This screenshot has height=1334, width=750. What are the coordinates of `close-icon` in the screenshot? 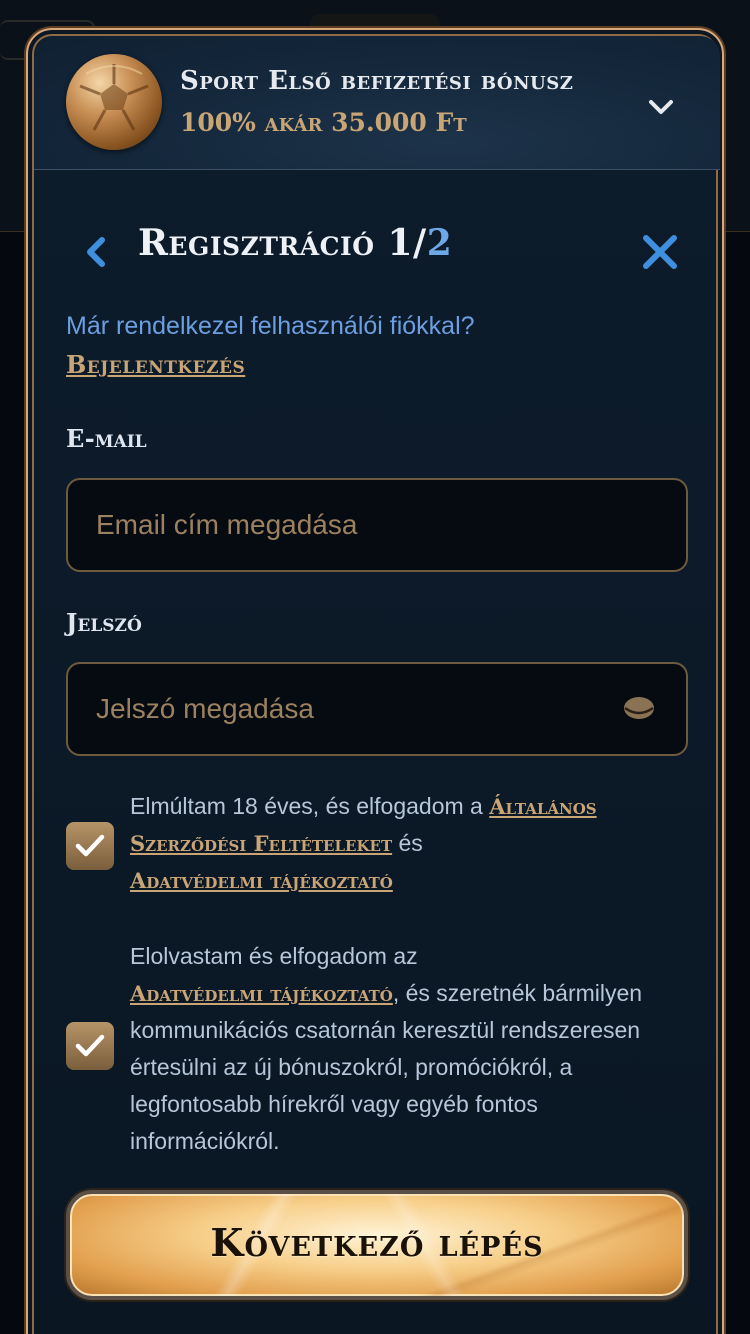 It's located at (660, 252).